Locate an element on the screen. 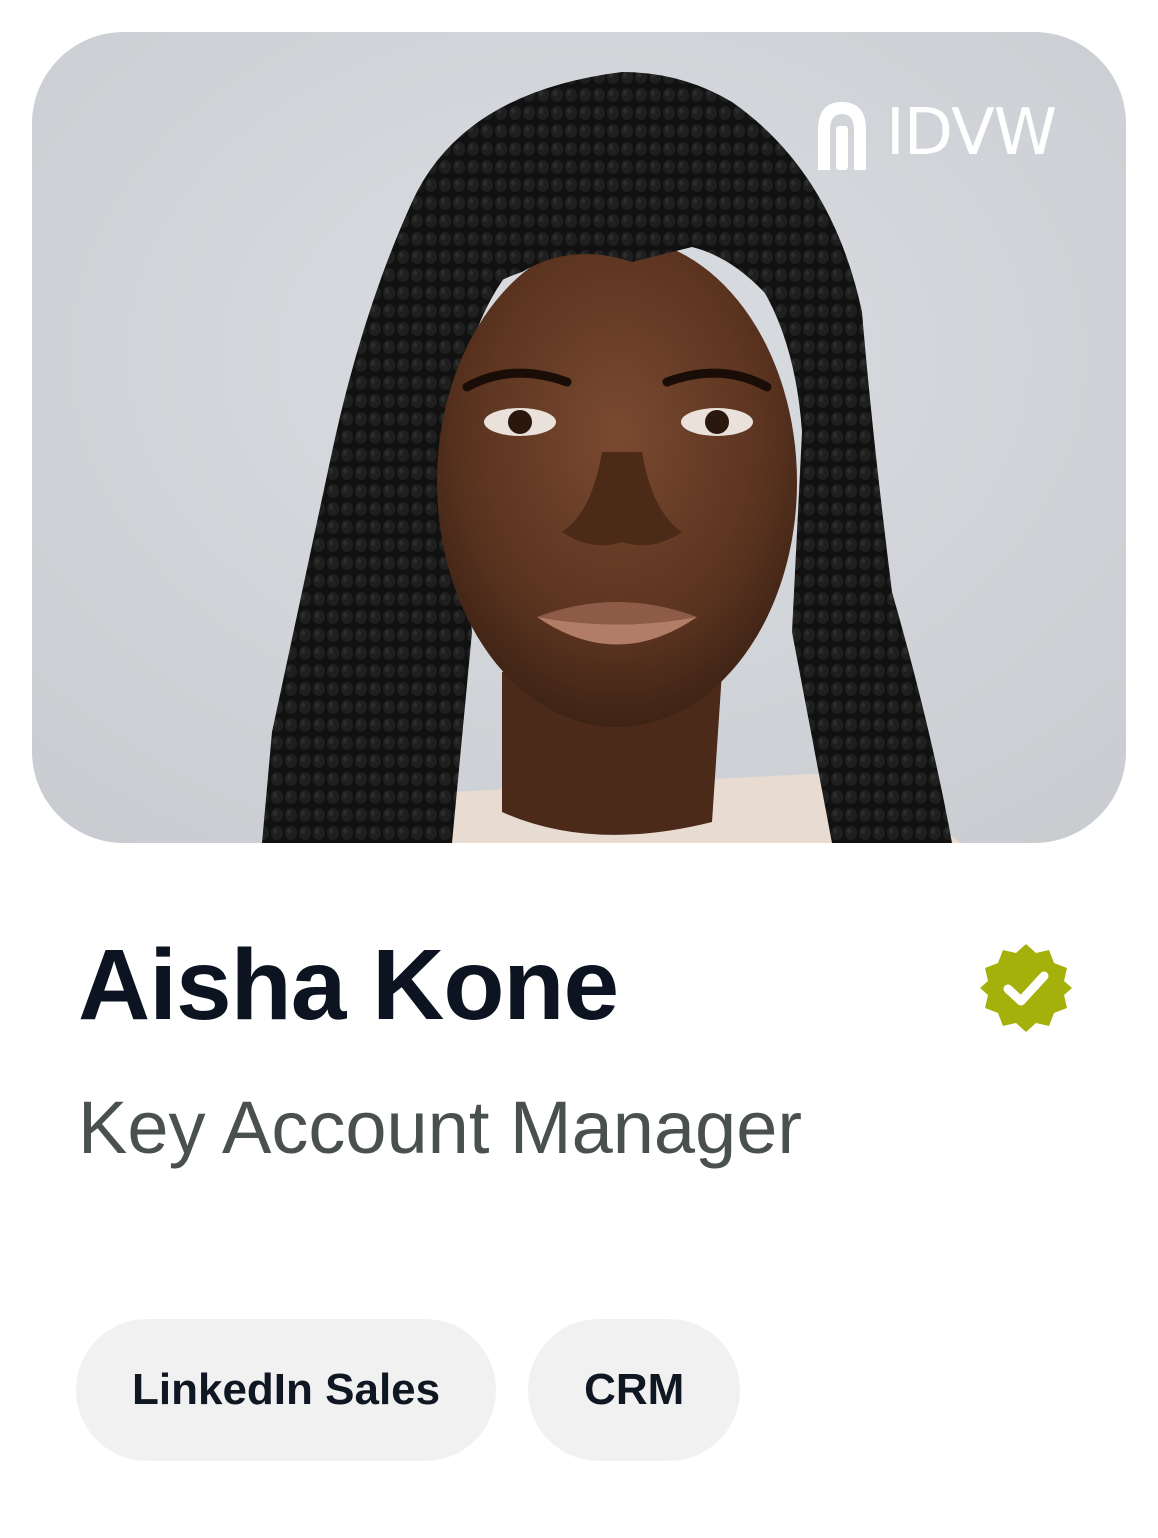 This screenshot has height=1538, width=1158. verified-badge-icon is located at coordinates (1026, 988).